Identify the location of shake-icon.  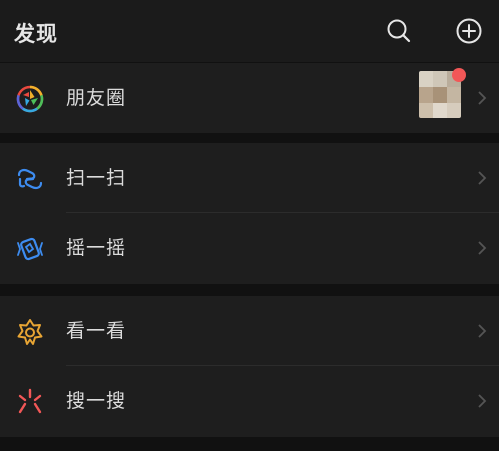
(30, 249).